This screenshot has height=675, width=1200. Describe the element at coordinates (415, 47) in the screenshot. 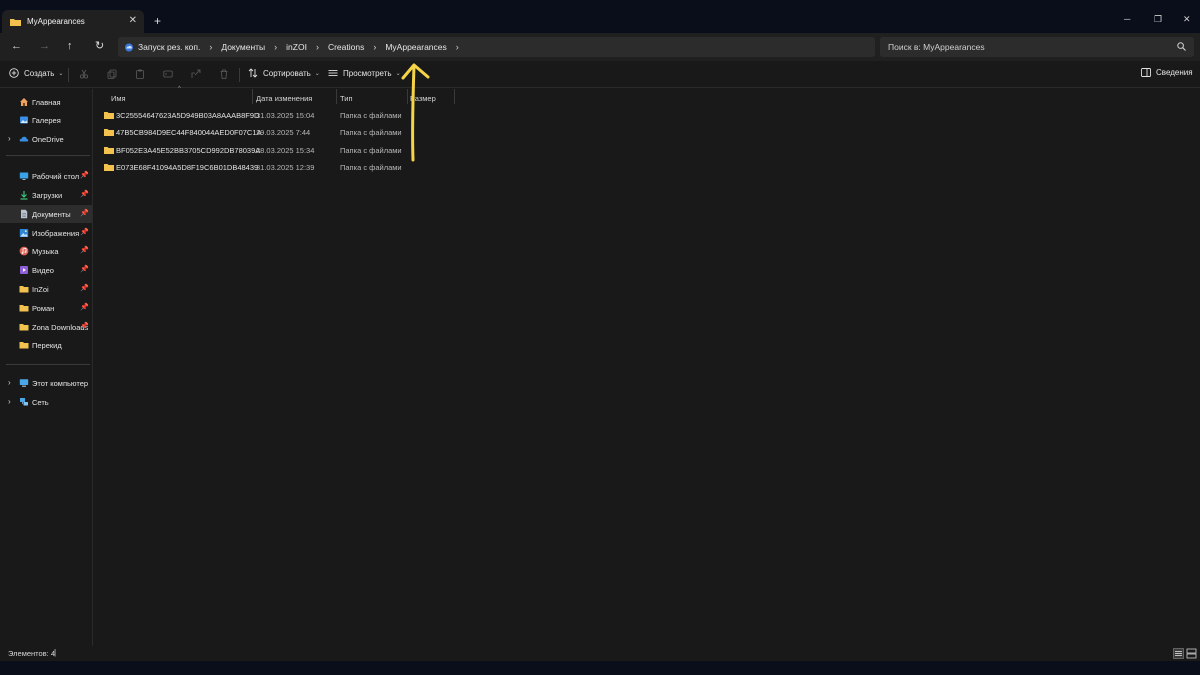

I see `breadcrumb-myappearances: MyAppearances` at that location.